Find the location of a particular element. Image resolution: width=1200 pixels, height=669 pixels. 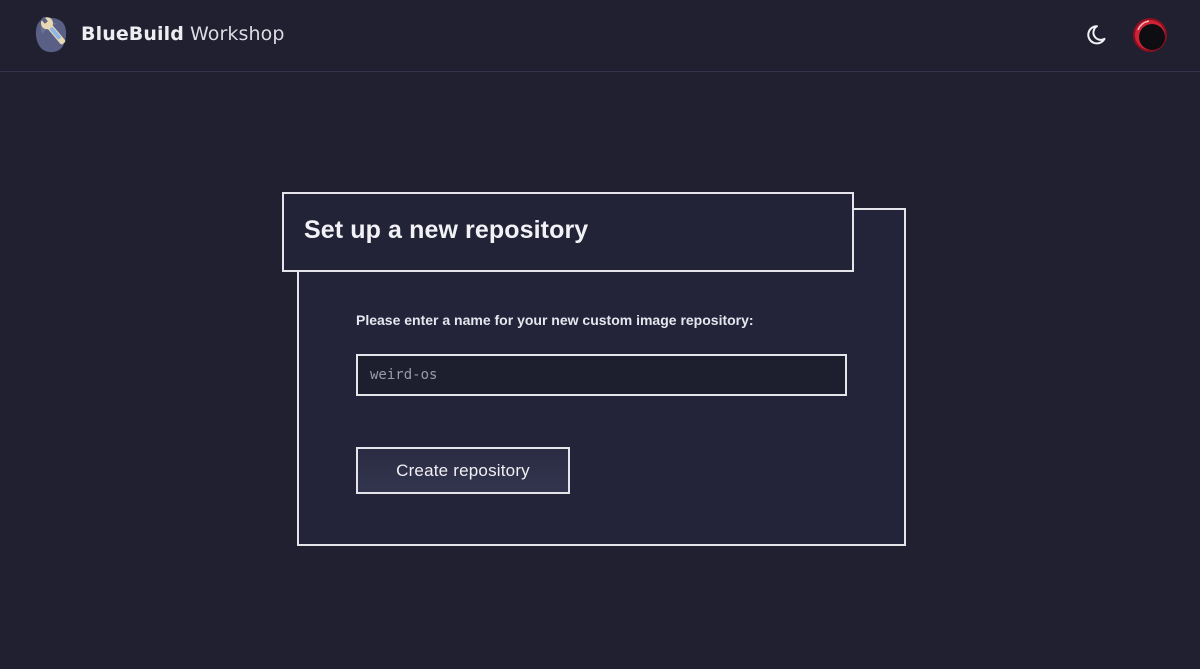

setup-card-header: Set up a new repository is located at coordinates (568, 232).